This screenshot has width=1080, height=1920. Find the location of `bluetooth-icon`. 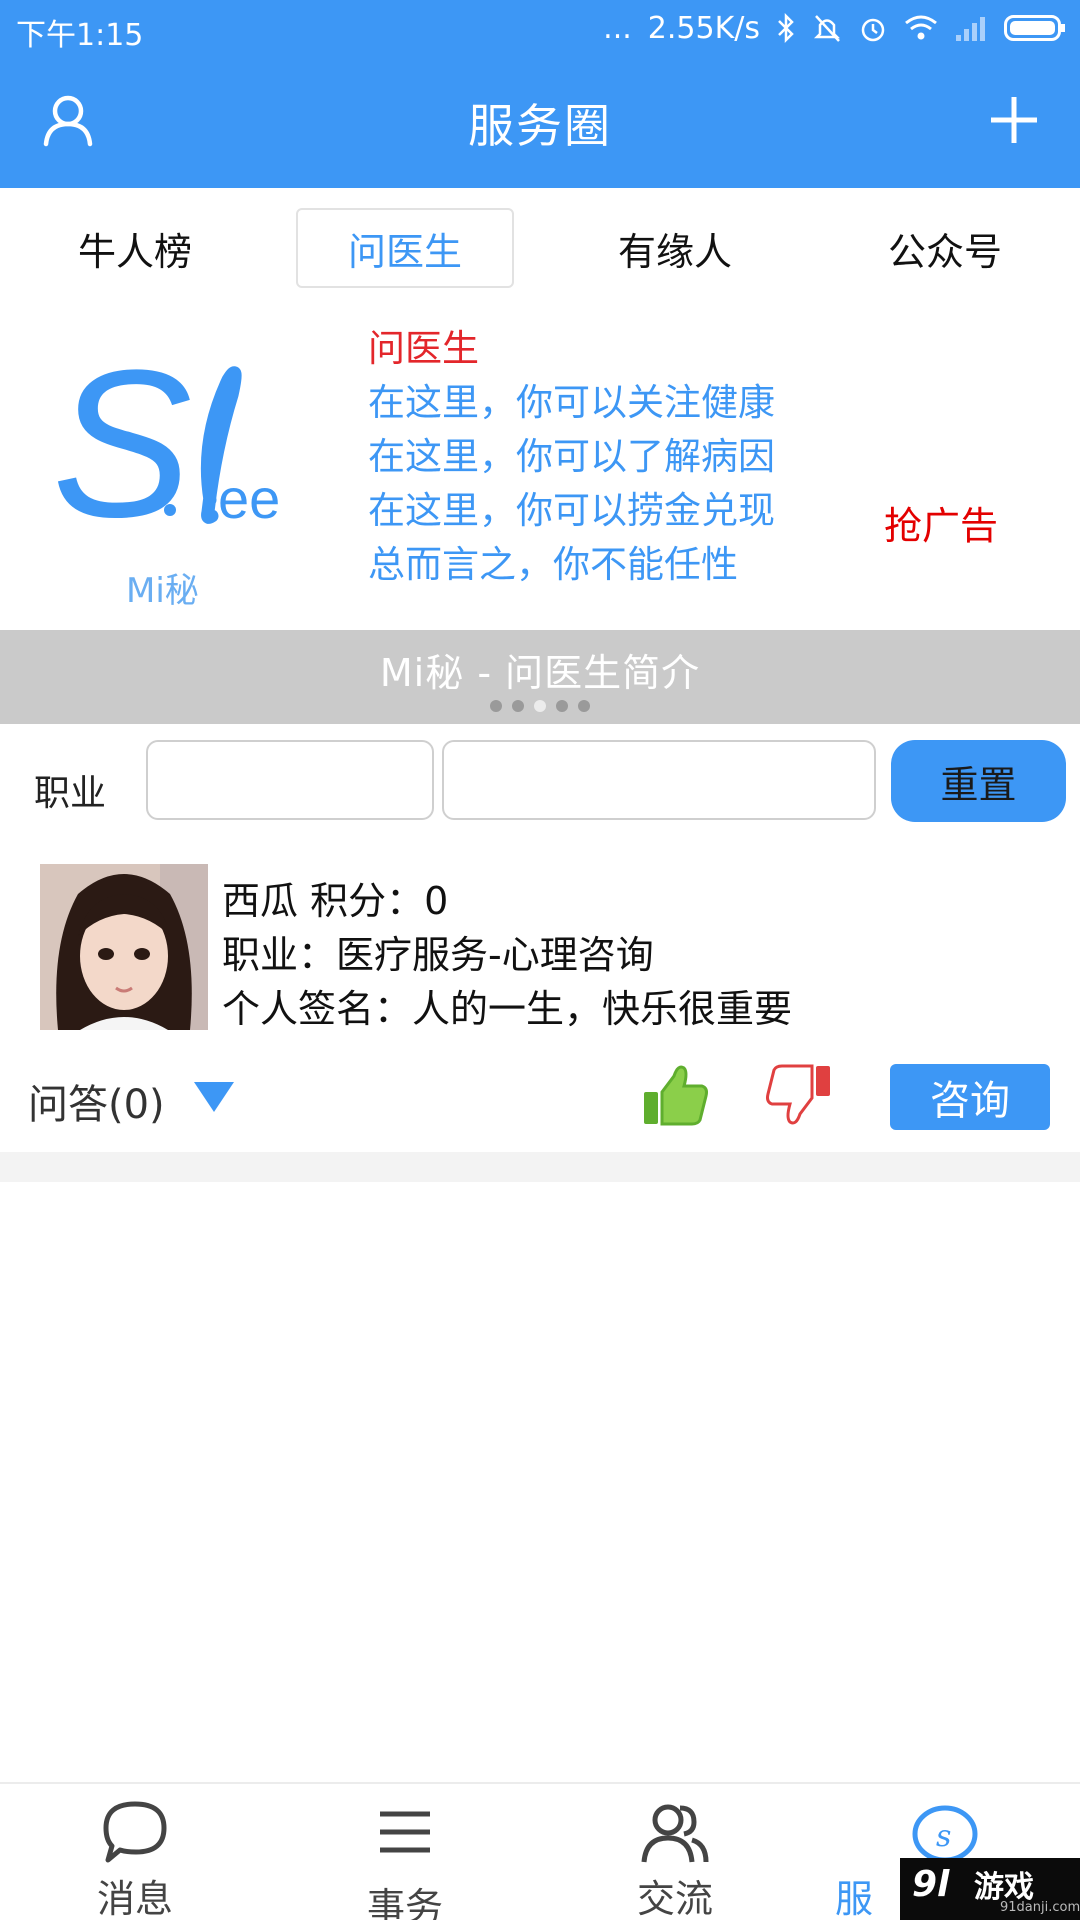

bluetooth-icon is located at coordinates (786, 28).